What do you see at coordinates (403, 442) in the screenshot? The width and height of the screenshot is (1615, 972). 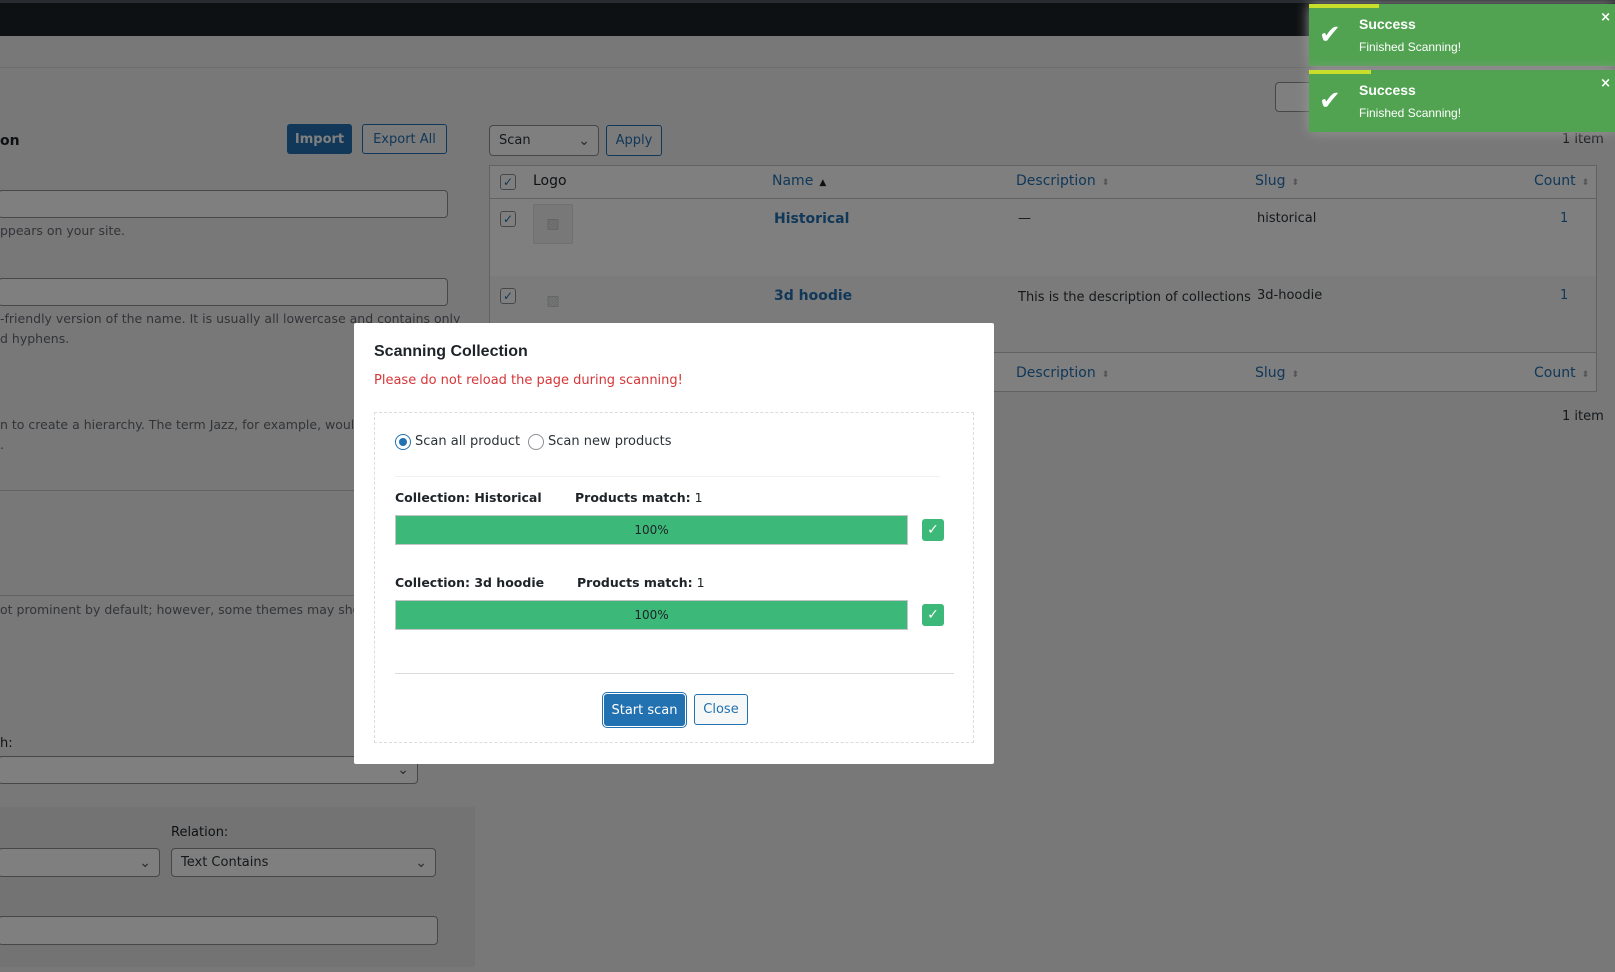 I see `scan-all-radio` at bounding box center [403, 442].